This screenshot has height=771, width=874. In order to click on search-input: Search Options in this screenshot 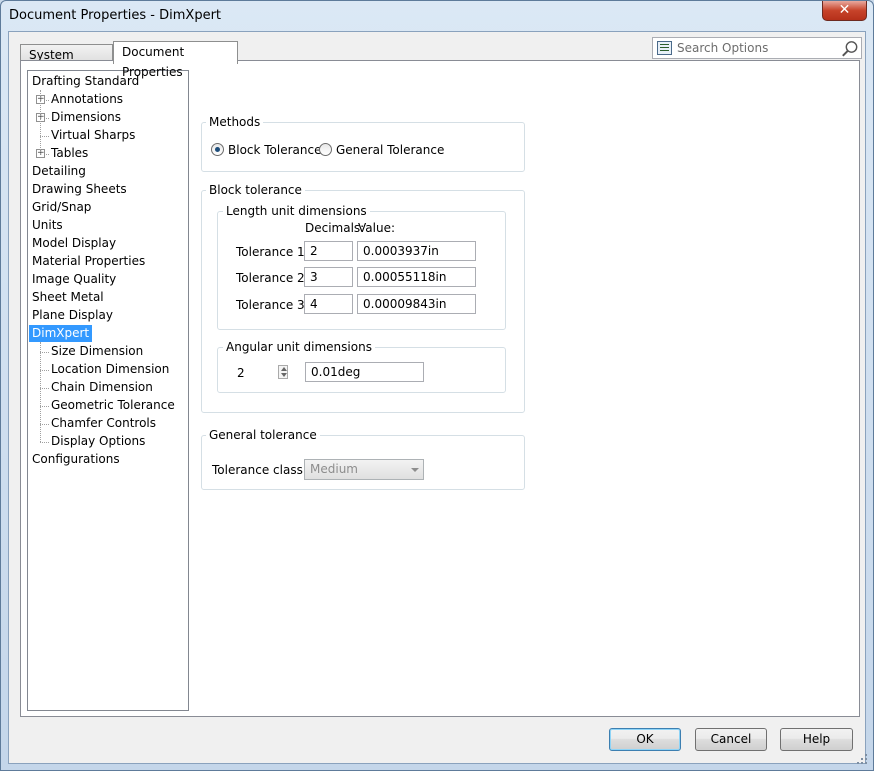, I will do `click(722, 48)`.